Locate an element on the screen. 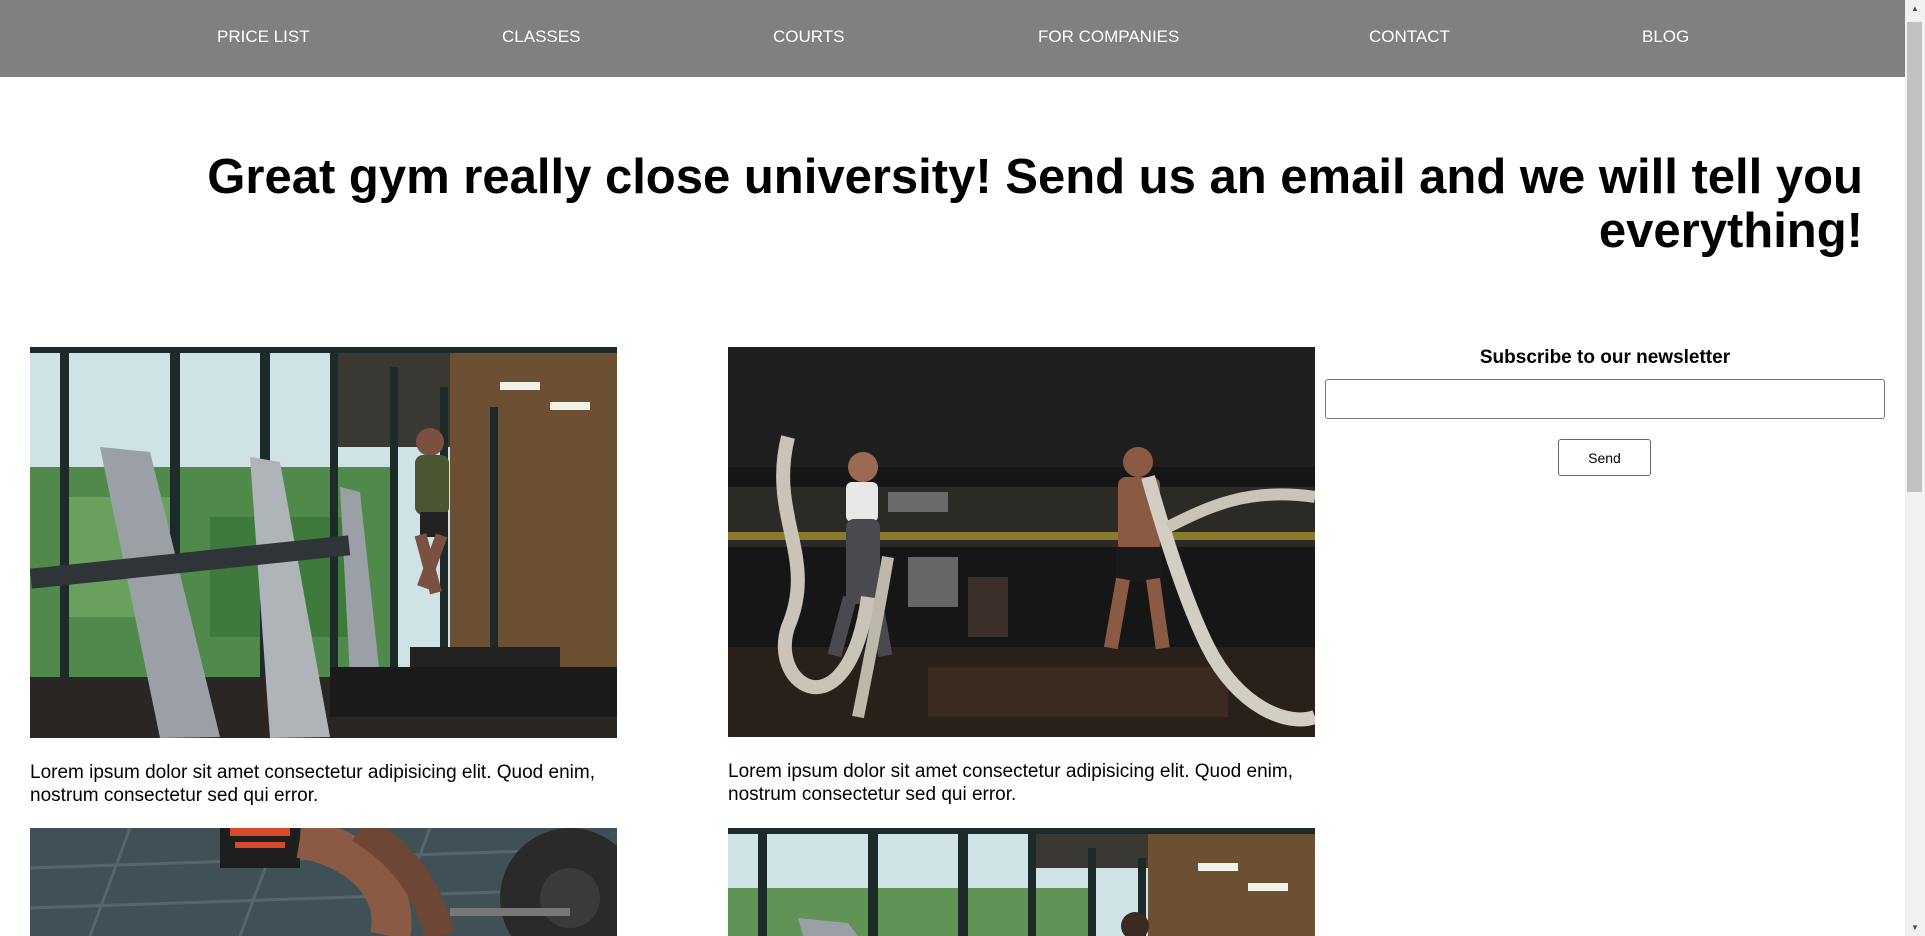  barbell-deadlift-photo is located at coordinates (323, 882).